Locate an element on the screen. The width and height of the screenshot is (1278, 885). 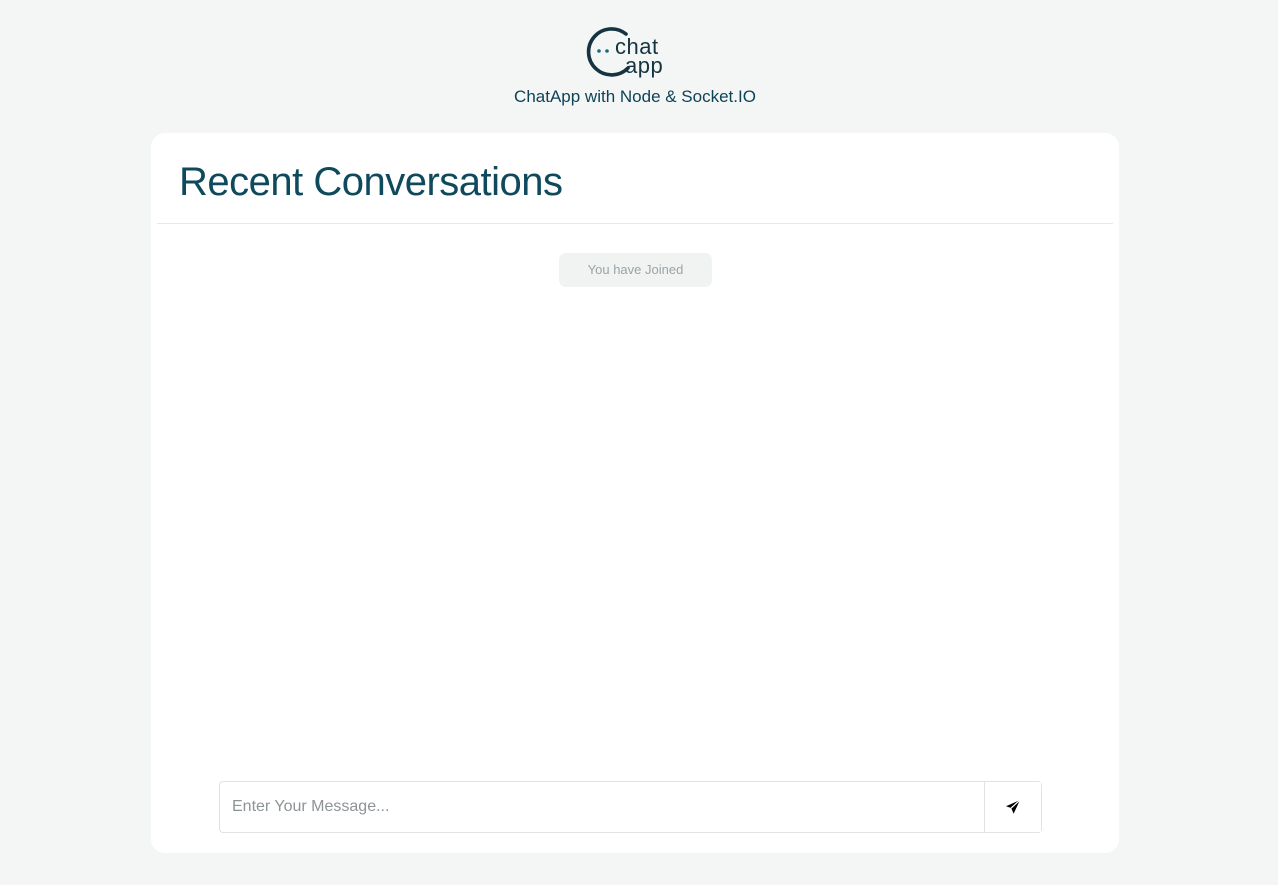
chatapp-logo: chat app is located at coordinates (636, 52).